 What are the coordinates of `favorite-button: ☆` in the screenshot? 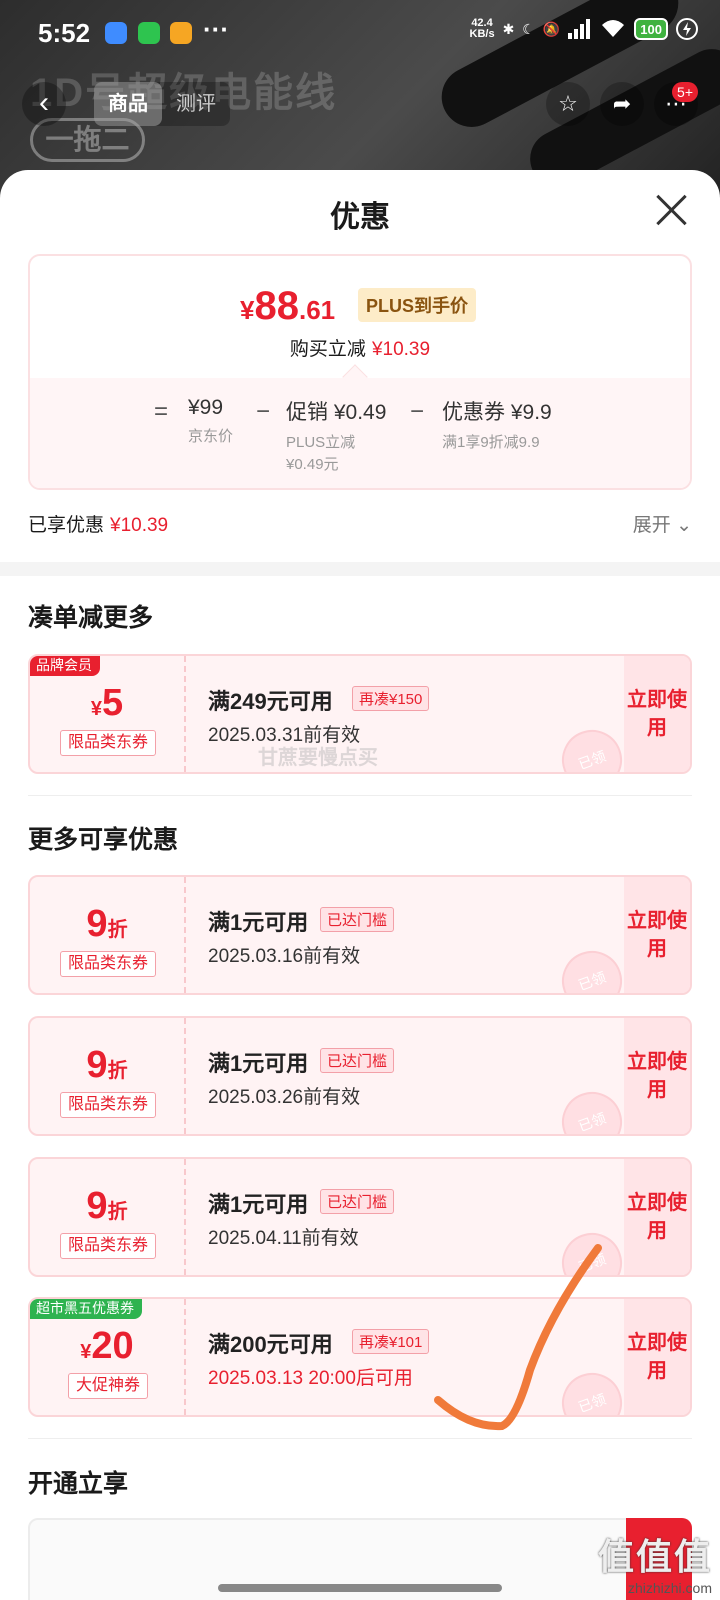 It's located at (568, 104).